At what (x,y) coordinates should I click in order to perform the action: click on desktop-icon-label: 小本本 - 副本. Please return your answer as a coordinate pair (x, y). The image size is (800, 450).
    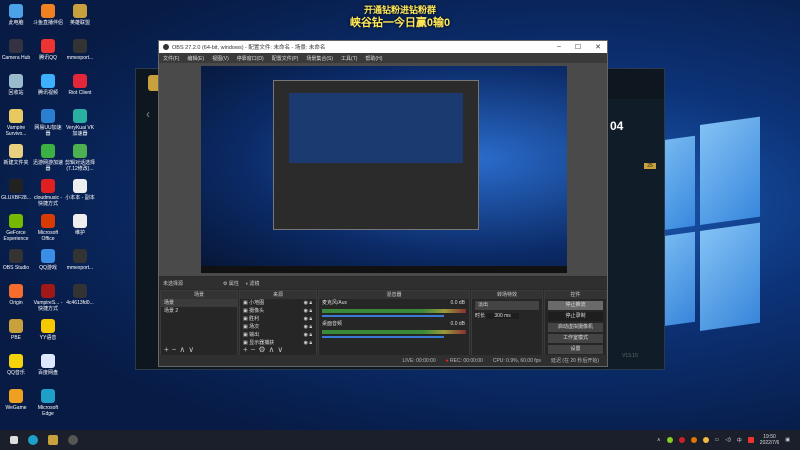
    Looking at the image, I should click on (80, 198).